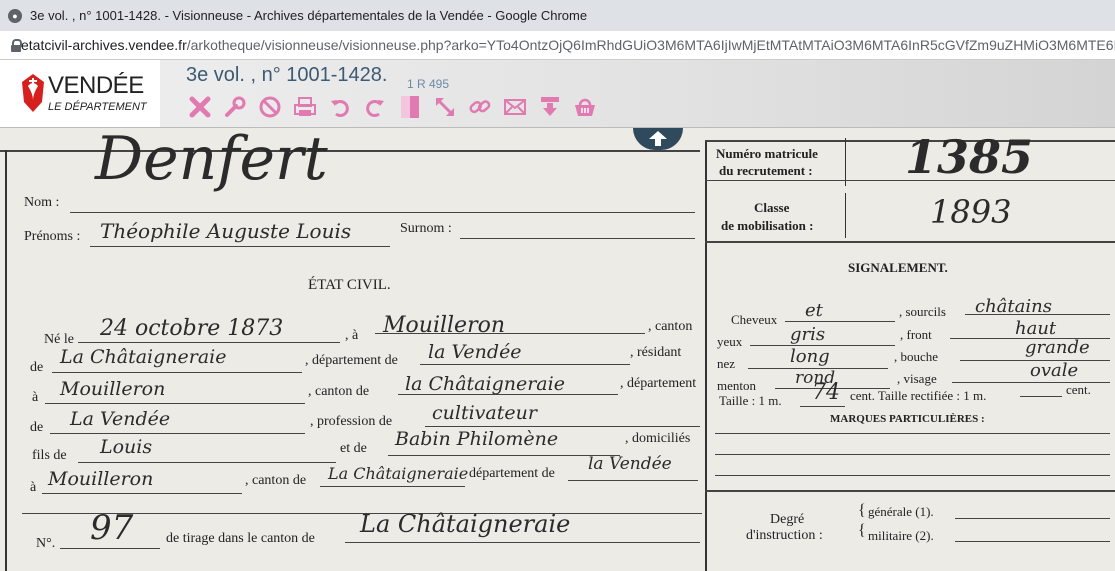 This screenshot has width=1115, height=571. I want to click on arrow-up-icon, so click(658, 138).